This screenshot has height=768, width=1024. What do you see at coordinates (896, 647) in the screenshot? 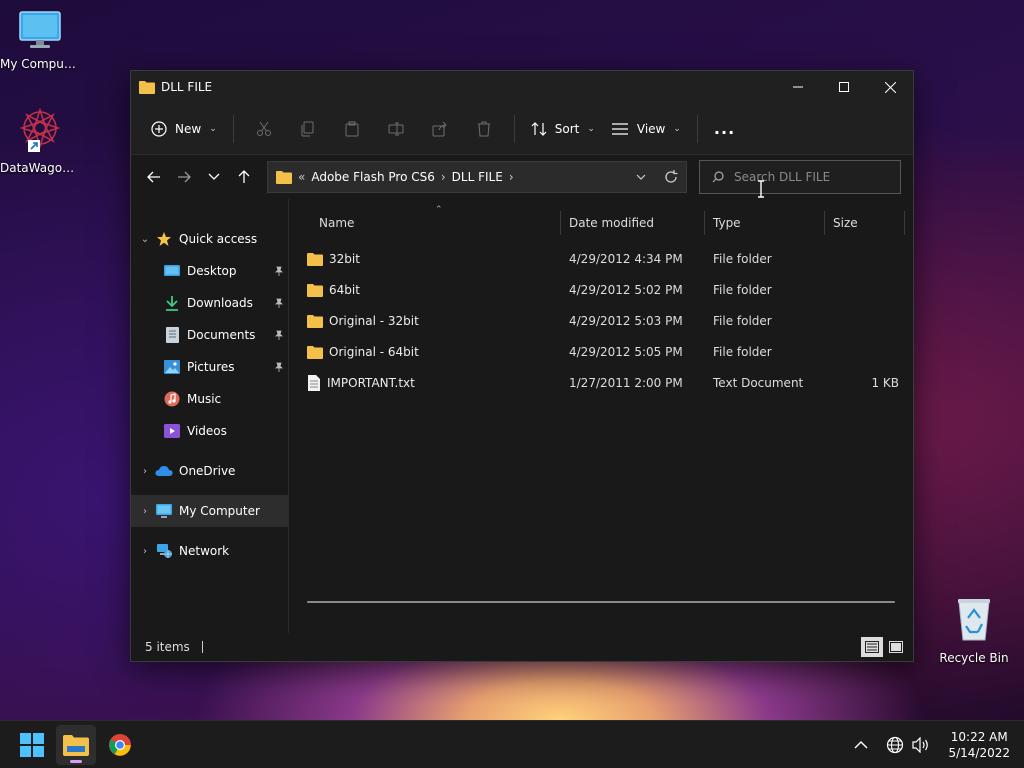
I see `large-icons-view-button` at bounding box center [896, 647].